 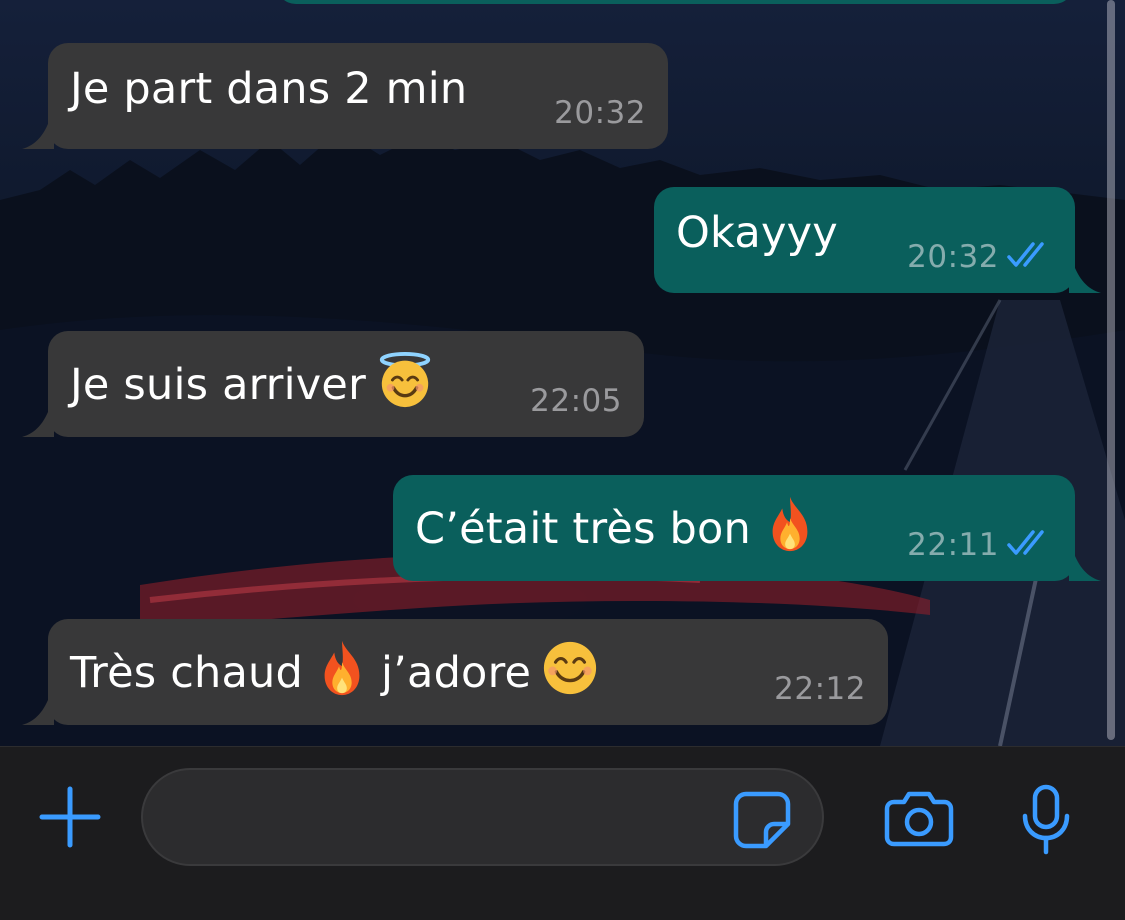 What do you see at coordinates (919, 819) in the screenshot?
I see `camera-icon` at bounding box center [919, 819].